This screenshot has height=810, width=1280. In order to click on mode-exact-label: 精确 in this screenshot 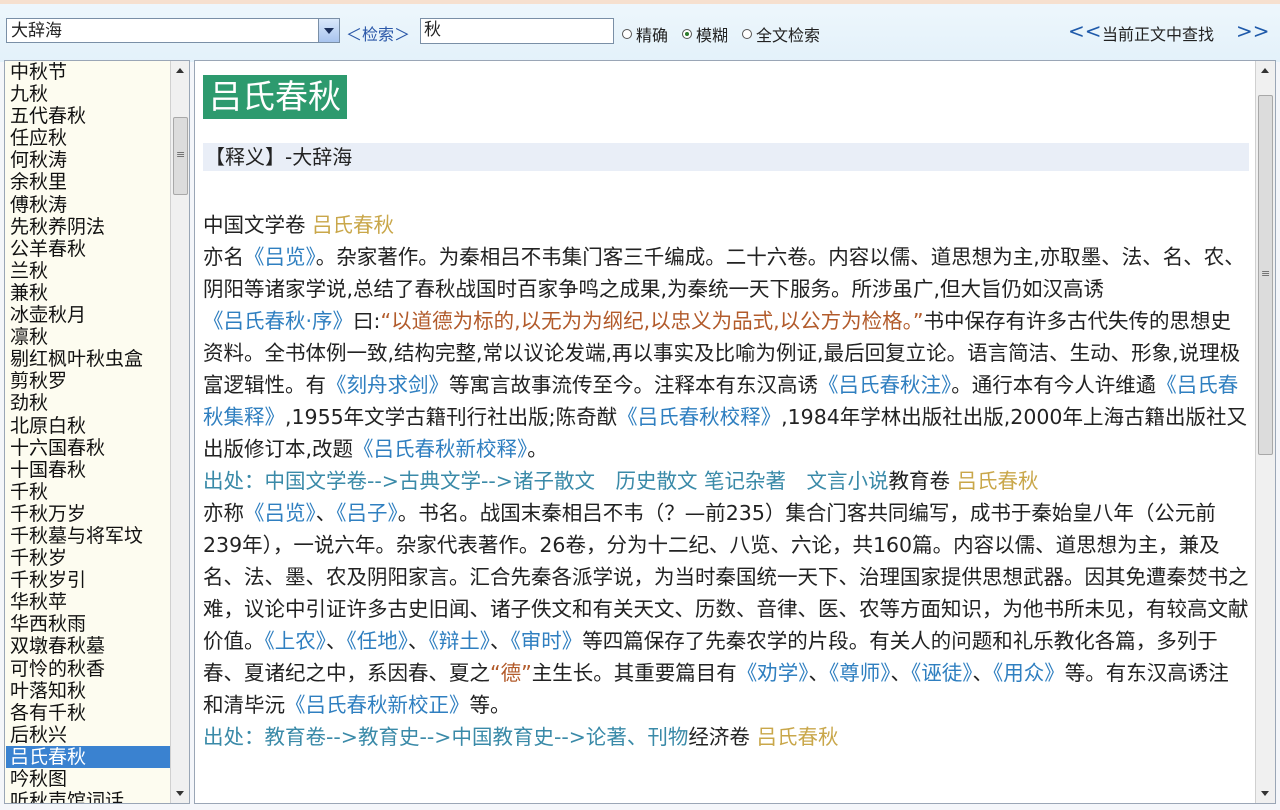, I will do `click(652, 35)`.